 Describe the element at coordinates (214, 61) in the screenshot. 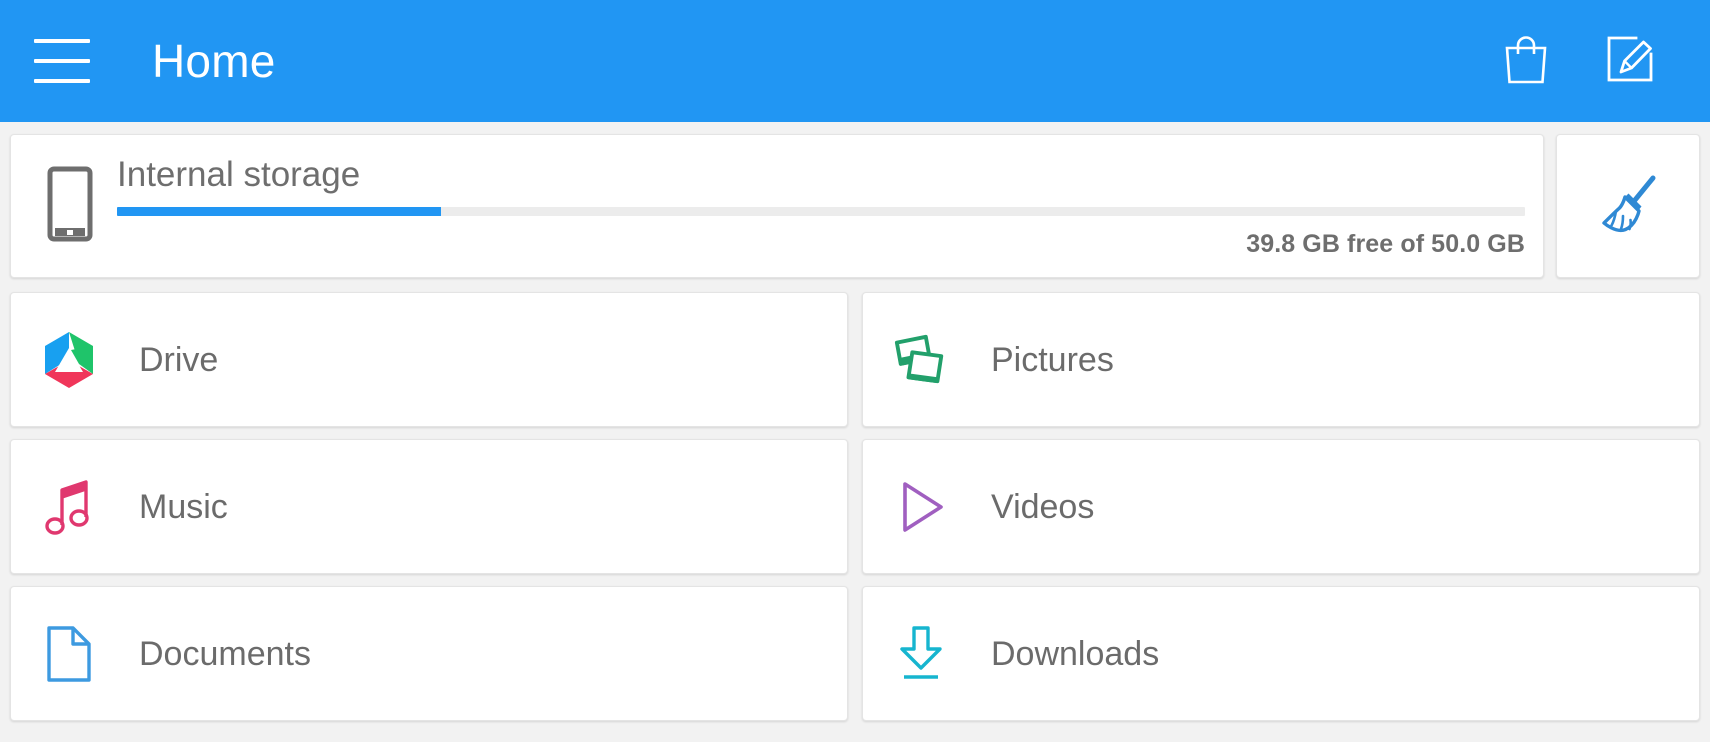

I see `page-title: Home` at that location.